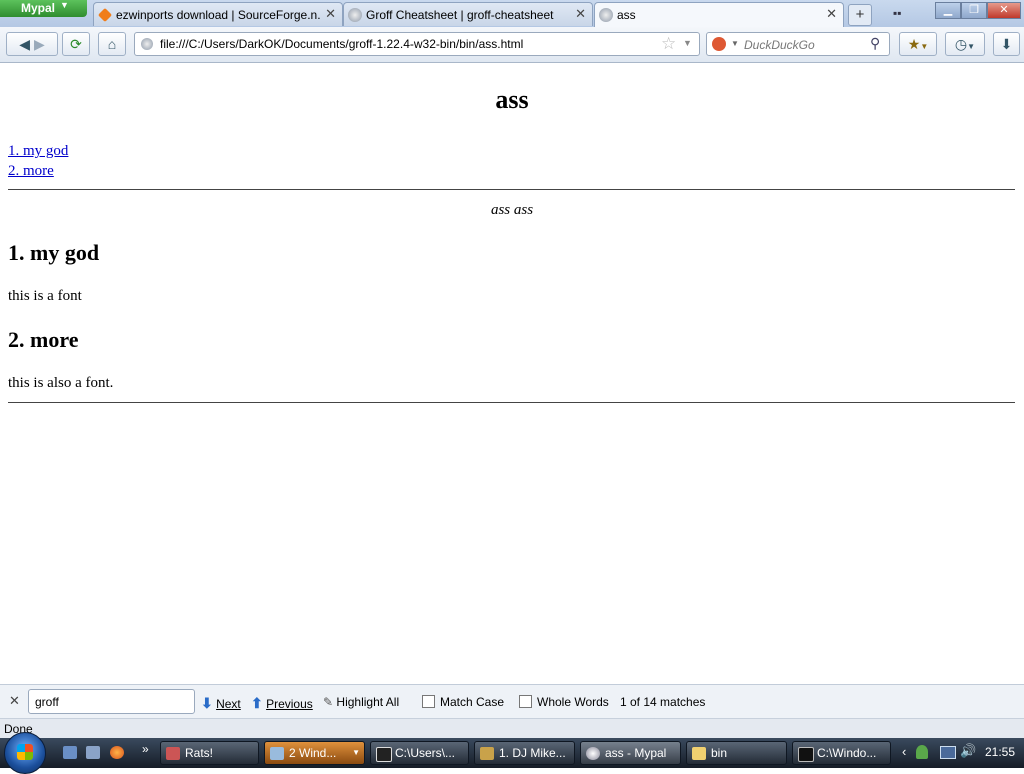 The image size is (1024, 774). Describe the element at coordinates (145, 749) in the screenshot. I see `quick-launch-overflow-icon: »` at that location.